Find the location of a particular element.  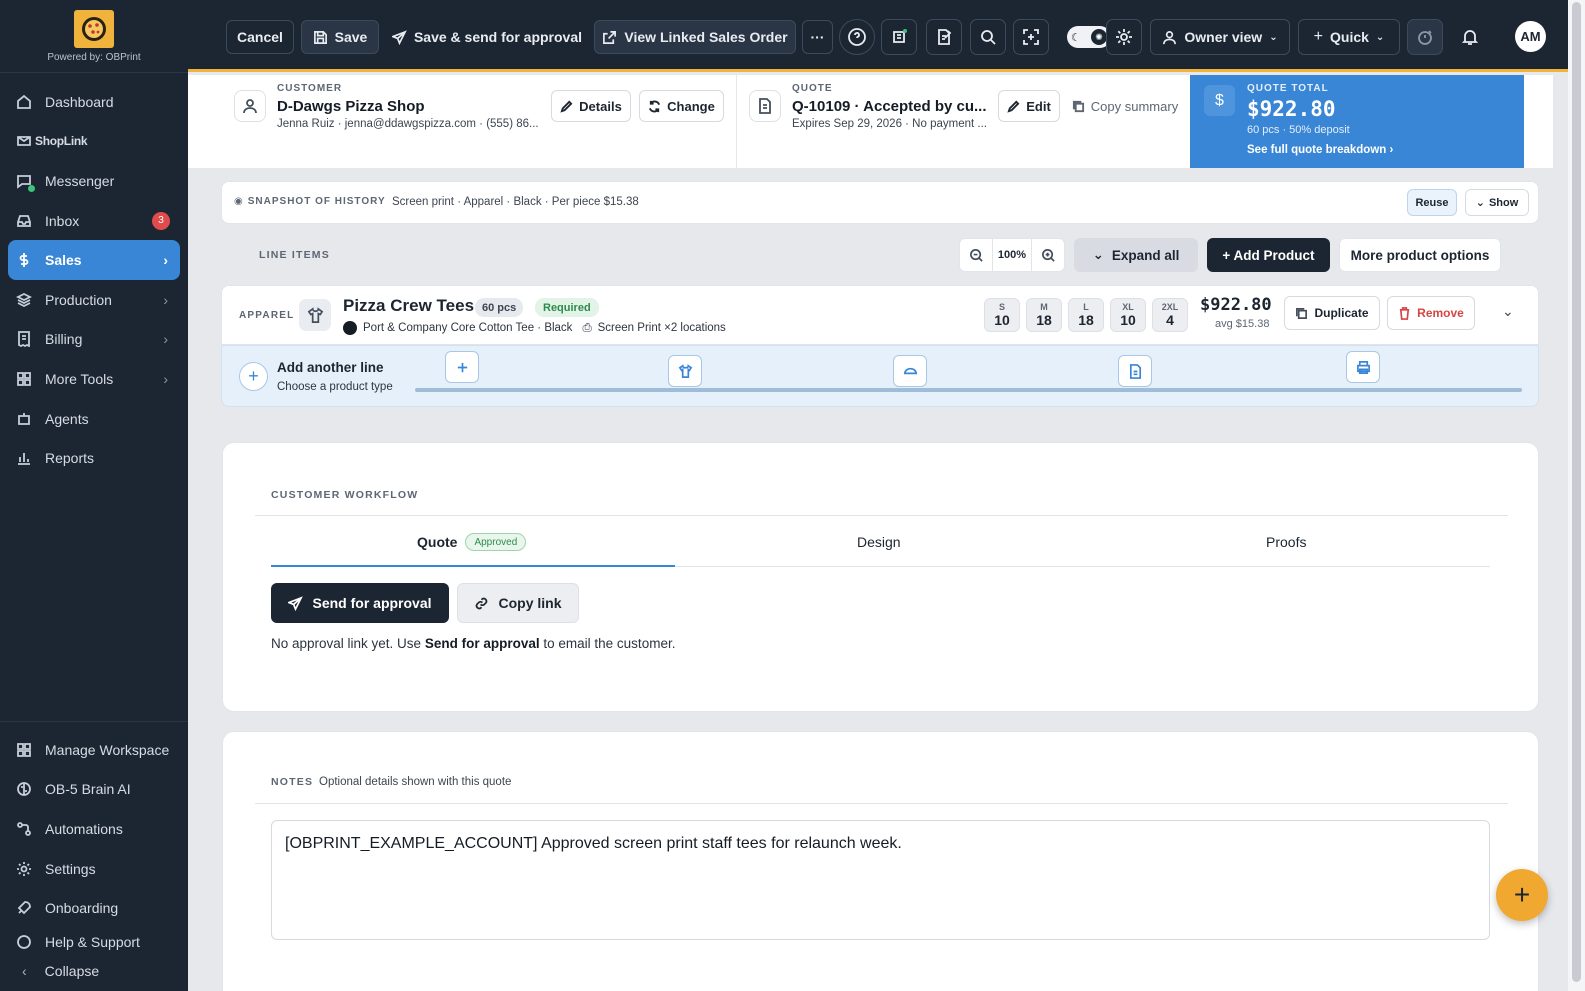

owner-view-dropdown: Owner view ⌄ is located at coordinates (1220, 37).